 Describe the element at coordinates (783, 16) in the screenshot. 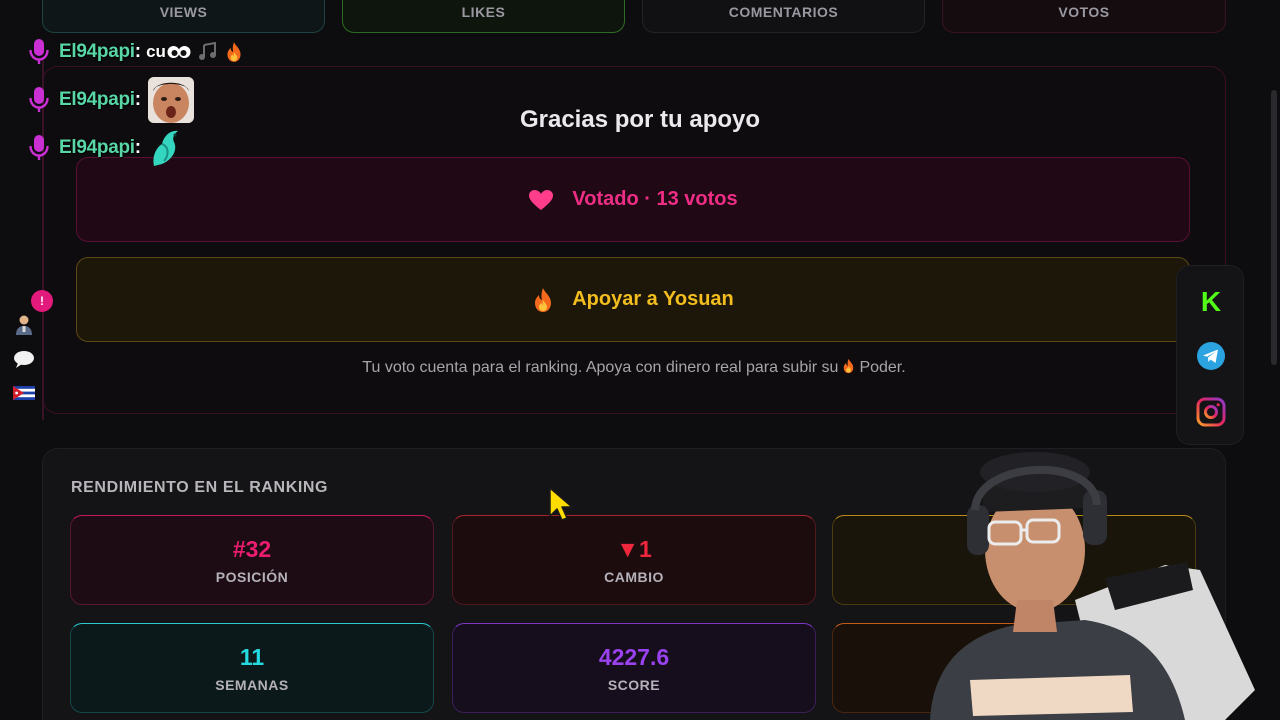

I see `tab-comments: COMENTARIOS` at that location.